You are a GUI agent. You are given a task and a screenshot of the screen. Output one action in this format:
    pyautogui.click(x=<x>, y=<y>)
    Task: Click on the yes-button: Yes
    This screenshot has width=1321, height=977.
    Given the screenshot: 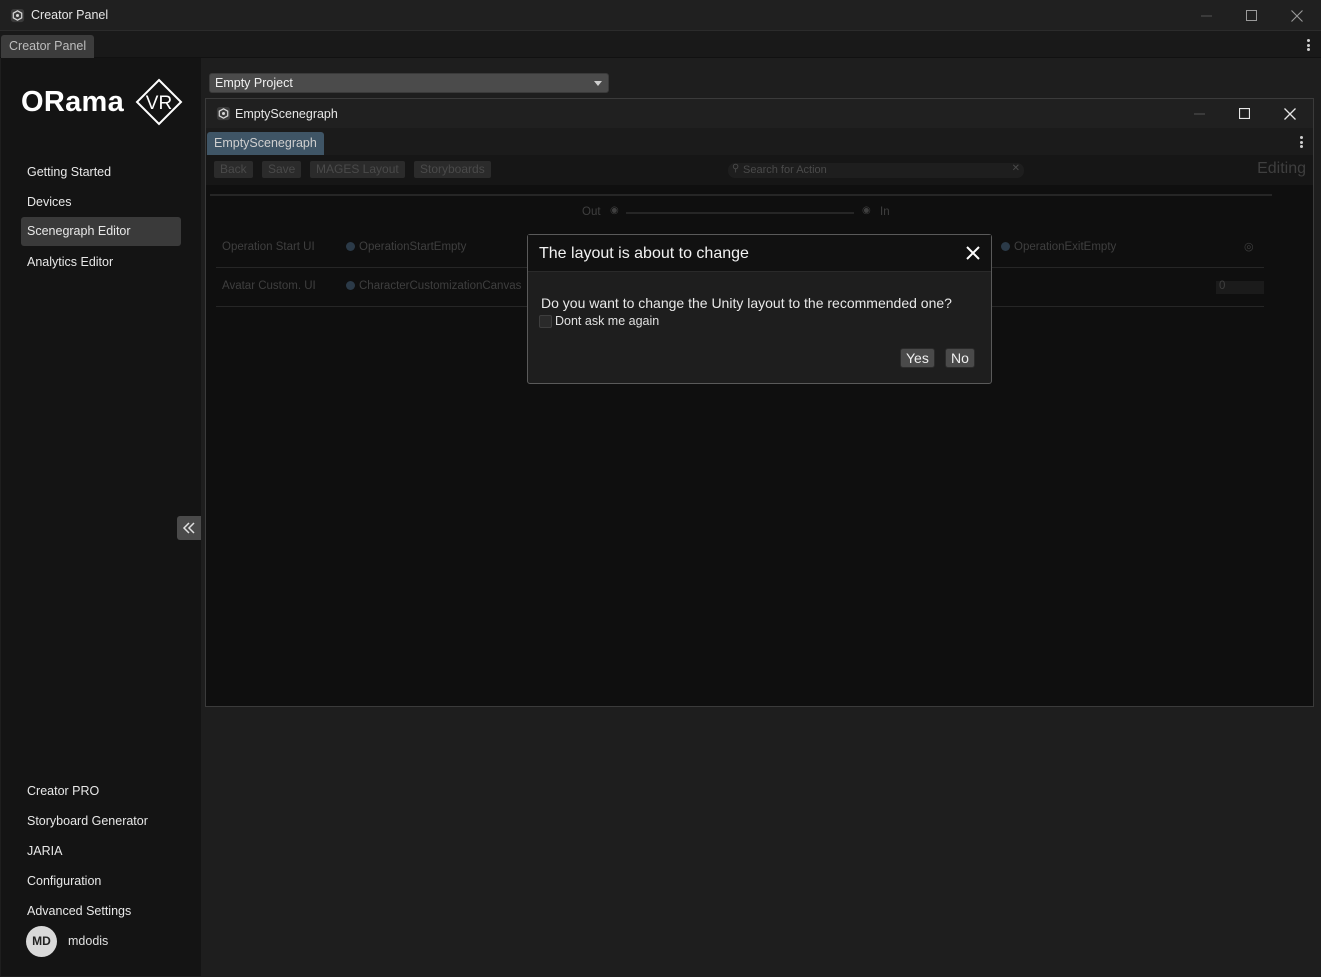 What is the action you would take?
    pyautogui.click(x=917, y=358)
    